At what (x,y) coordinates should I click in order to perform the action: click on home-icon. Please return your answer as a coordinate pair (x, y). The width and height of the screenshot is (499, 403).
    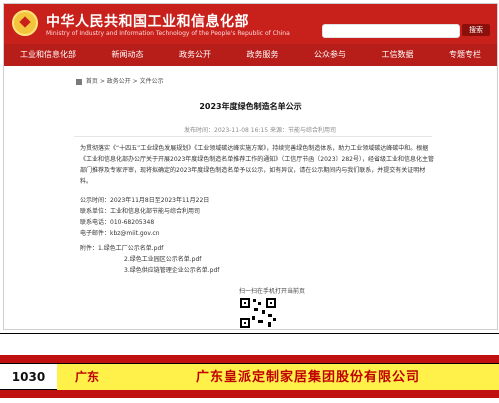
    Looking at the image, I should click on (79, 81).